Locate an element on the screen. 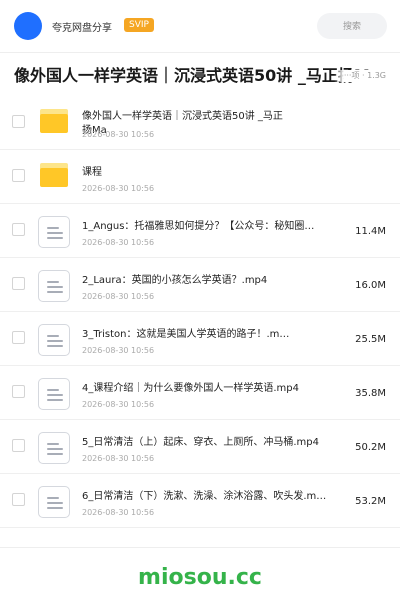  brand-name: 夸克网盘分享 is located at coordinates (82, 28).